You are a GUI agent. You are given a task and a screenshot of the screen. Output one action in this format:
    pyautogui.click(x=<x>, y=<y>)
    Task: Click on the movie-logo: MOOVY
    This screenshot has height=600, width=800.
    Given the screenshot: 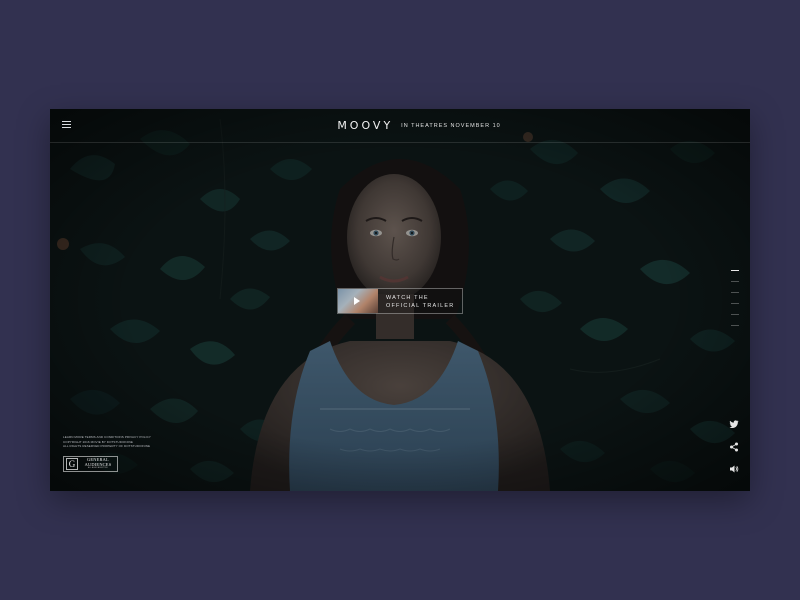 What is the action you would take?
    pyautogui.click(x=365, y=125)
    